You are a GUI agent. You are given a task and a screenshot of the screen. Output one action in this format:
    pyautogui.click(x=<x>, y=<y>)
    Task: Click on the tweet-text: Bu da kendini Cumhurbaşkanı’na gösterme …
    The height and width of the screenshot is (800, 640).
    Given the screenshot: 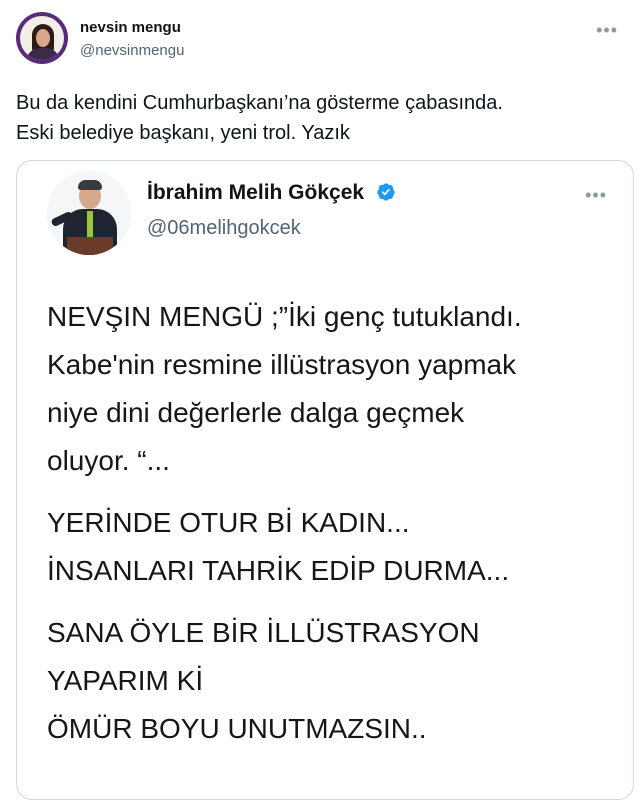 What is the action you would take?
    pyautogui.click(x=320, y=118)
    